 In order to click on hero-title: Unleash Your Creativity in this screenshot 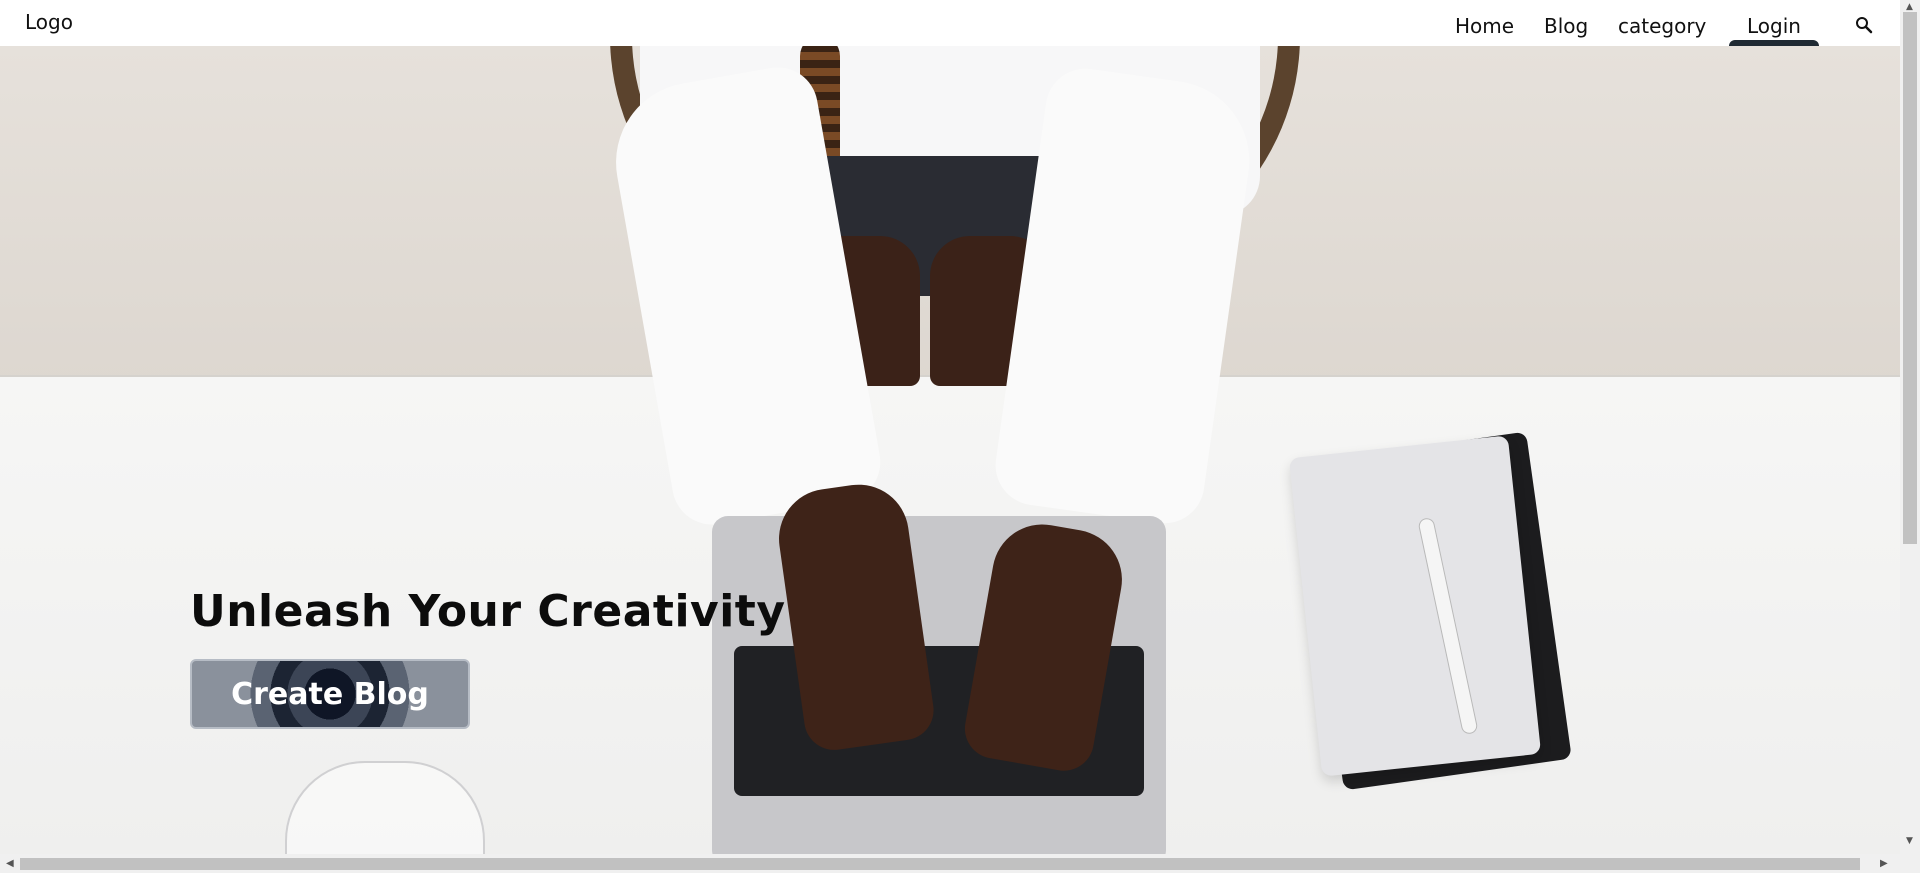, I will do `click(488, 611)`.